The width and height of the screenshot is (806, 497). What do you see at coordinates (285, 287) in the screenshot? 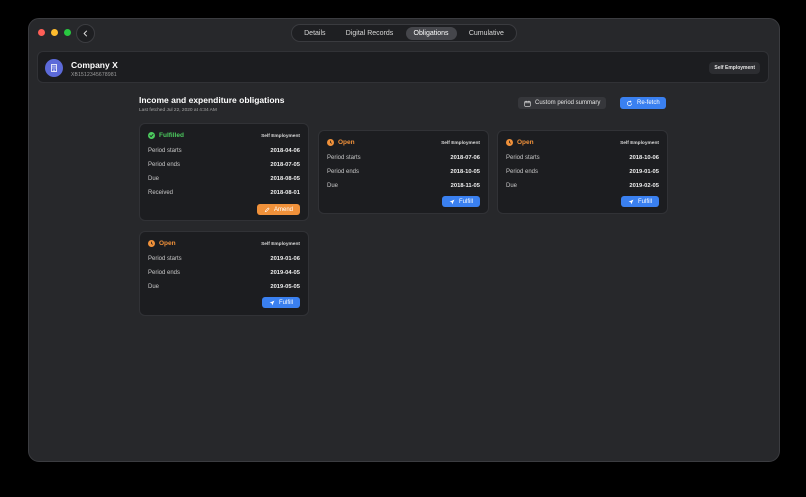
I see `row-value: 2019-05-05` at bounding box center [285, 287].